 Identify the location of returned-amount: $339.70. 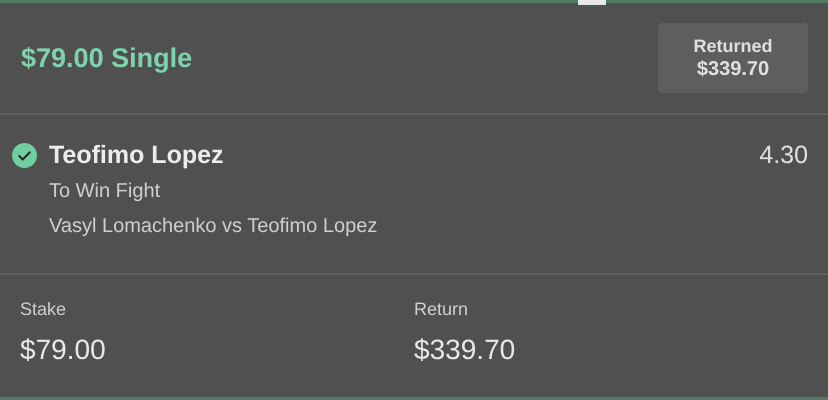
(733, 69).